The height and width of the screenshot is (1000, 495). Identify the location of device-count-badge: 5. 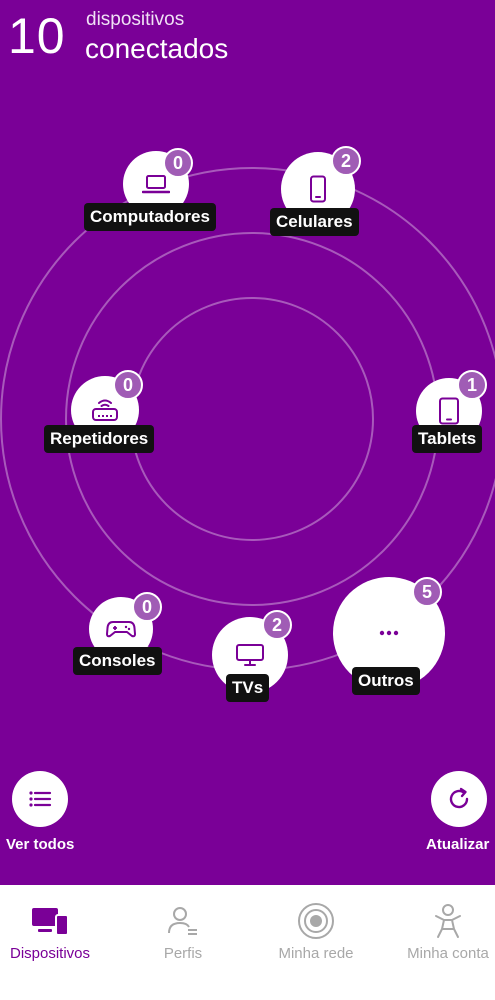
(427, 592).